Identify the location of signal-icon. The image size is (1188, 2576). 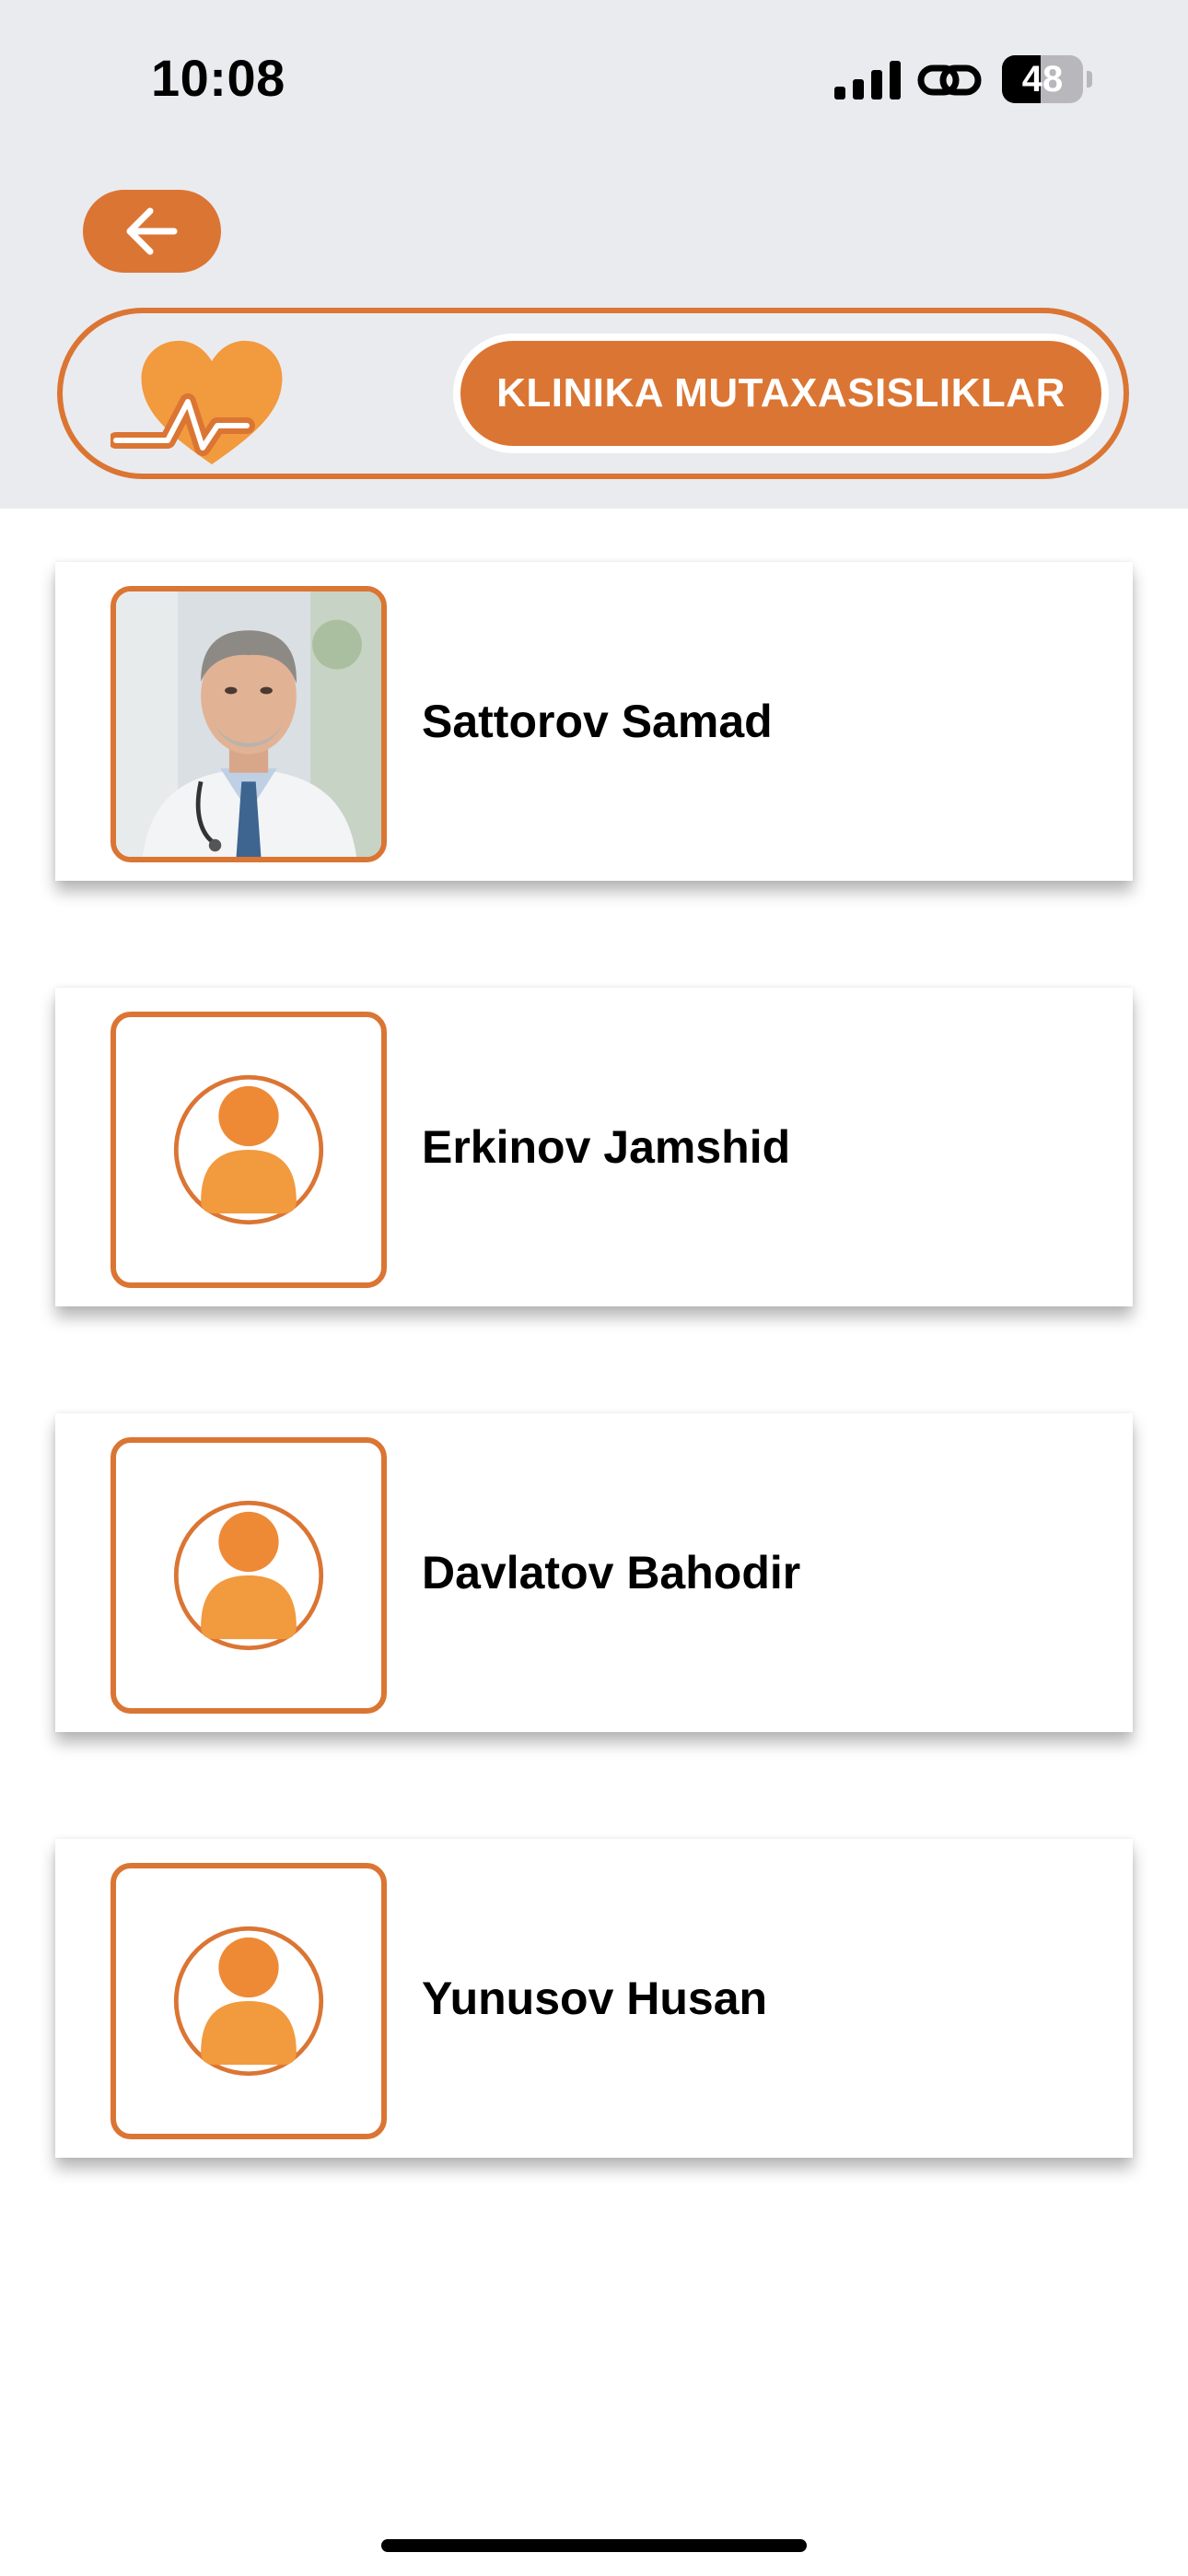
(867, 80).